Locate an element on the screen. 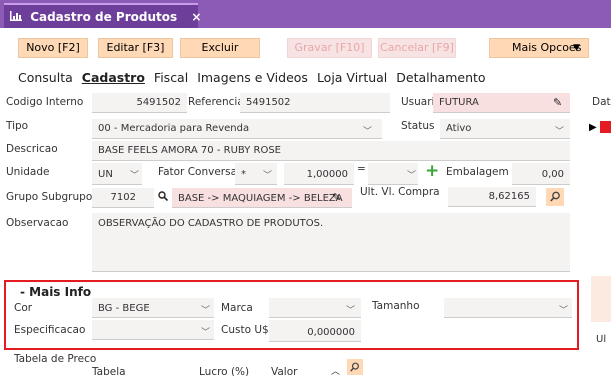  descricao-field: BASE FEELS AMORA 70 - RUBY ROSE is located at coordinates (331, 151).